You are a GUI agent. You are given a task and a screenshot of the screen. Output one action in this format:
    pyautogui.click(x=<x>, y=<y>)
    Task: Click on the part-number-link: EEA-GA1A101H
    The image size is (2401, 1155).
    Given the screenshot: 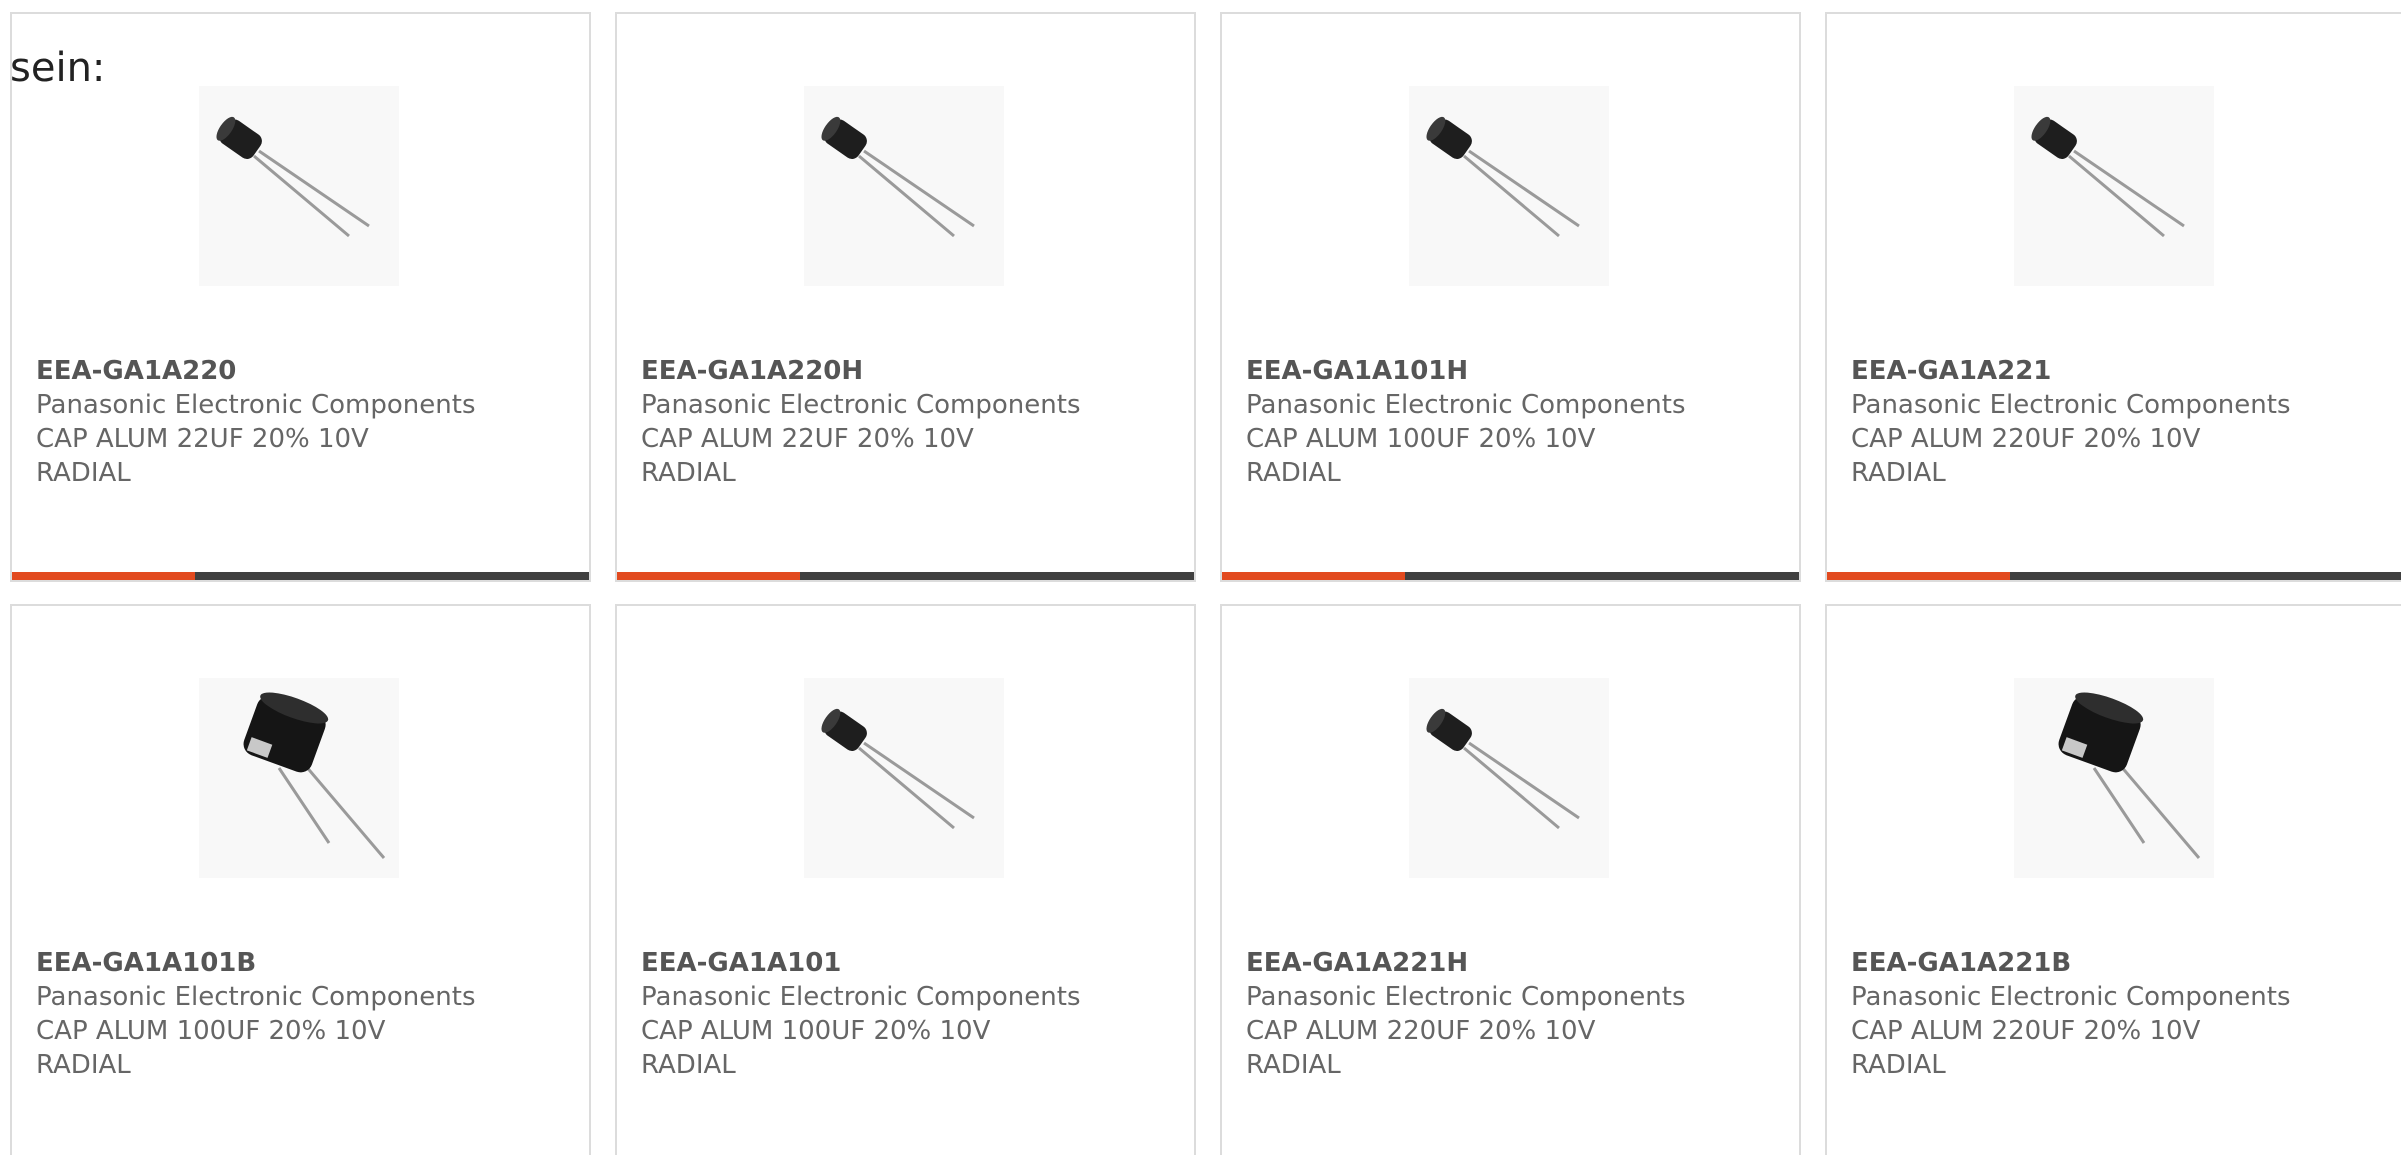 What is the action you would take?
    pyautogui.click(x=1512, y=371)
    